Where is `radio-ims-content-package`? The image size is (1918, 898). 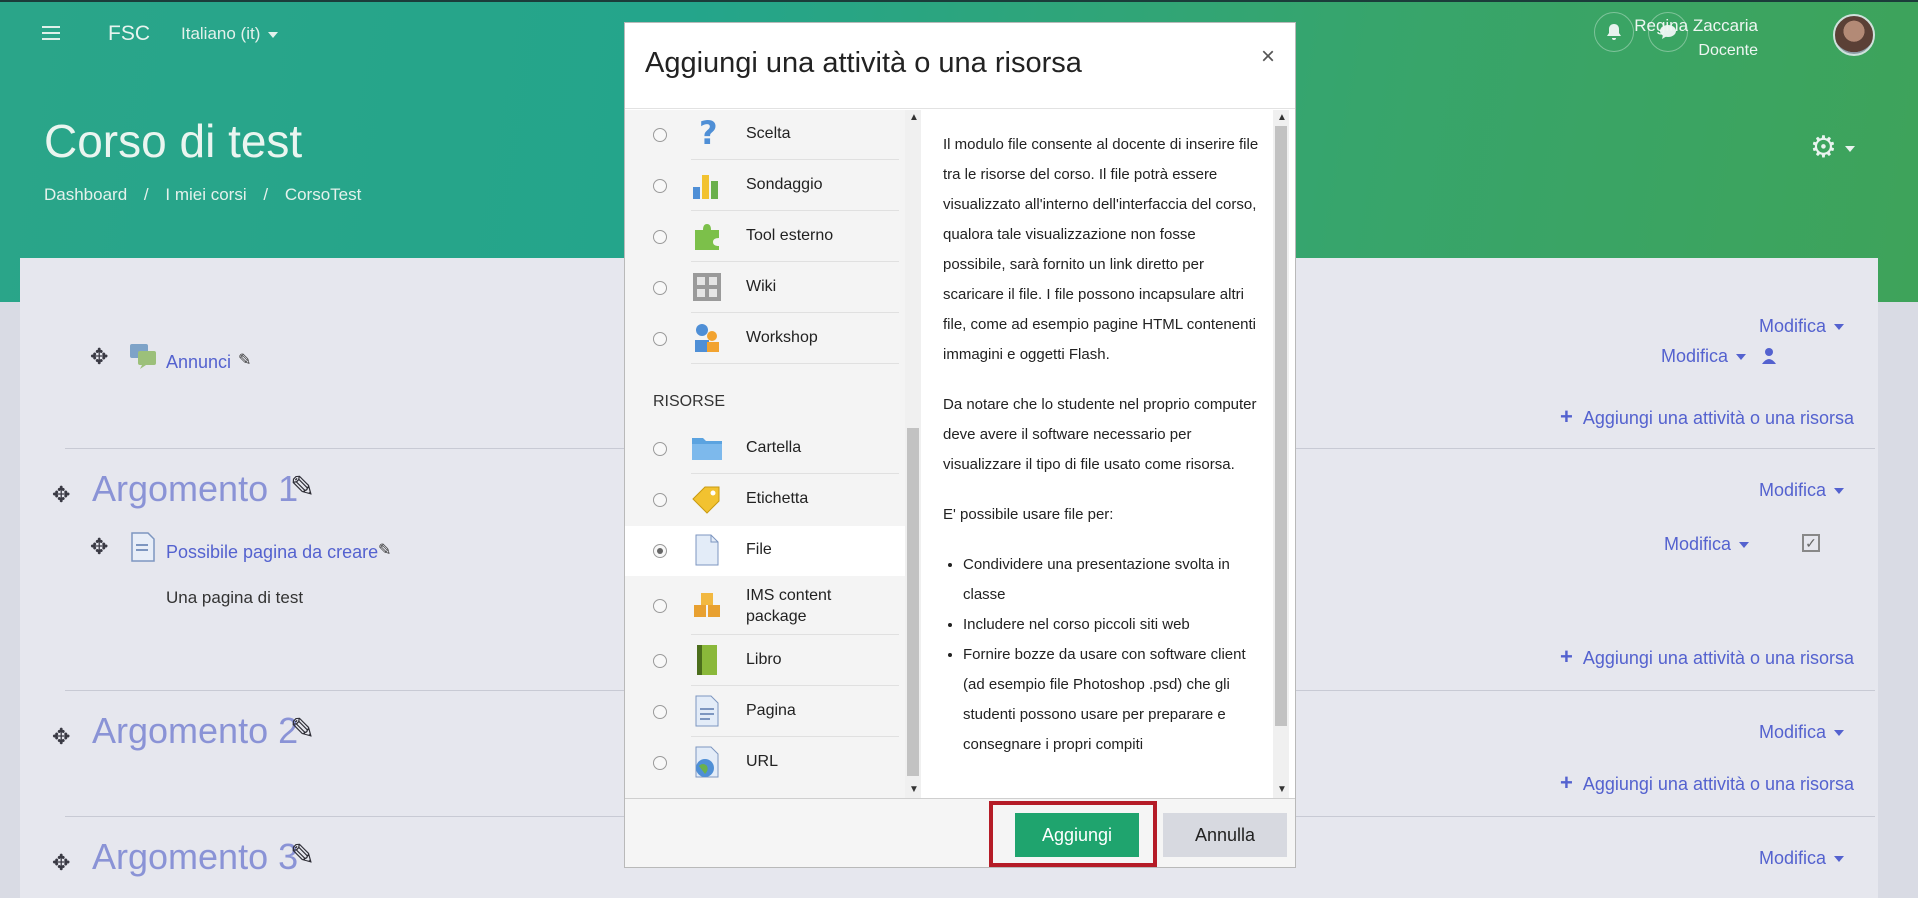
radio-ims-content-package is located at coordinates (660, 606).